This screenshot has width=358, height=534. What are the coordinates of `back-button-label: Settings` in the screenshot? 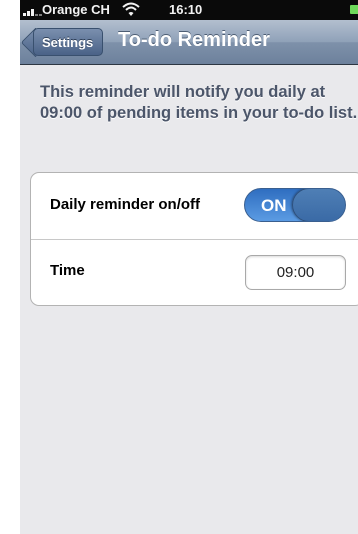 It's located at (68, 42).